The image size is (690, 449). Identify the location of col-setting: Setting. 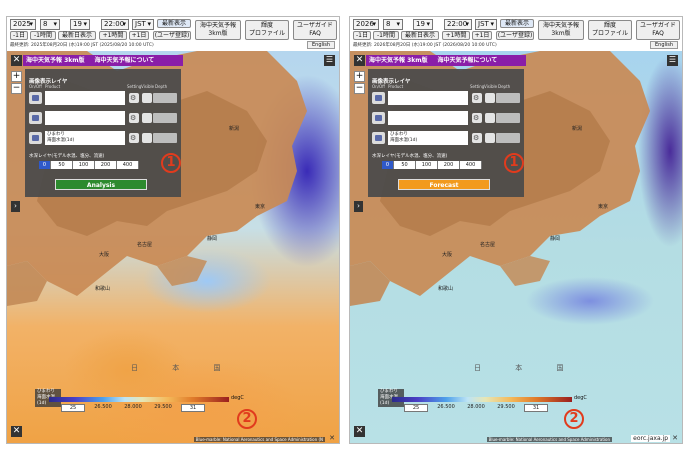
(134, 86).